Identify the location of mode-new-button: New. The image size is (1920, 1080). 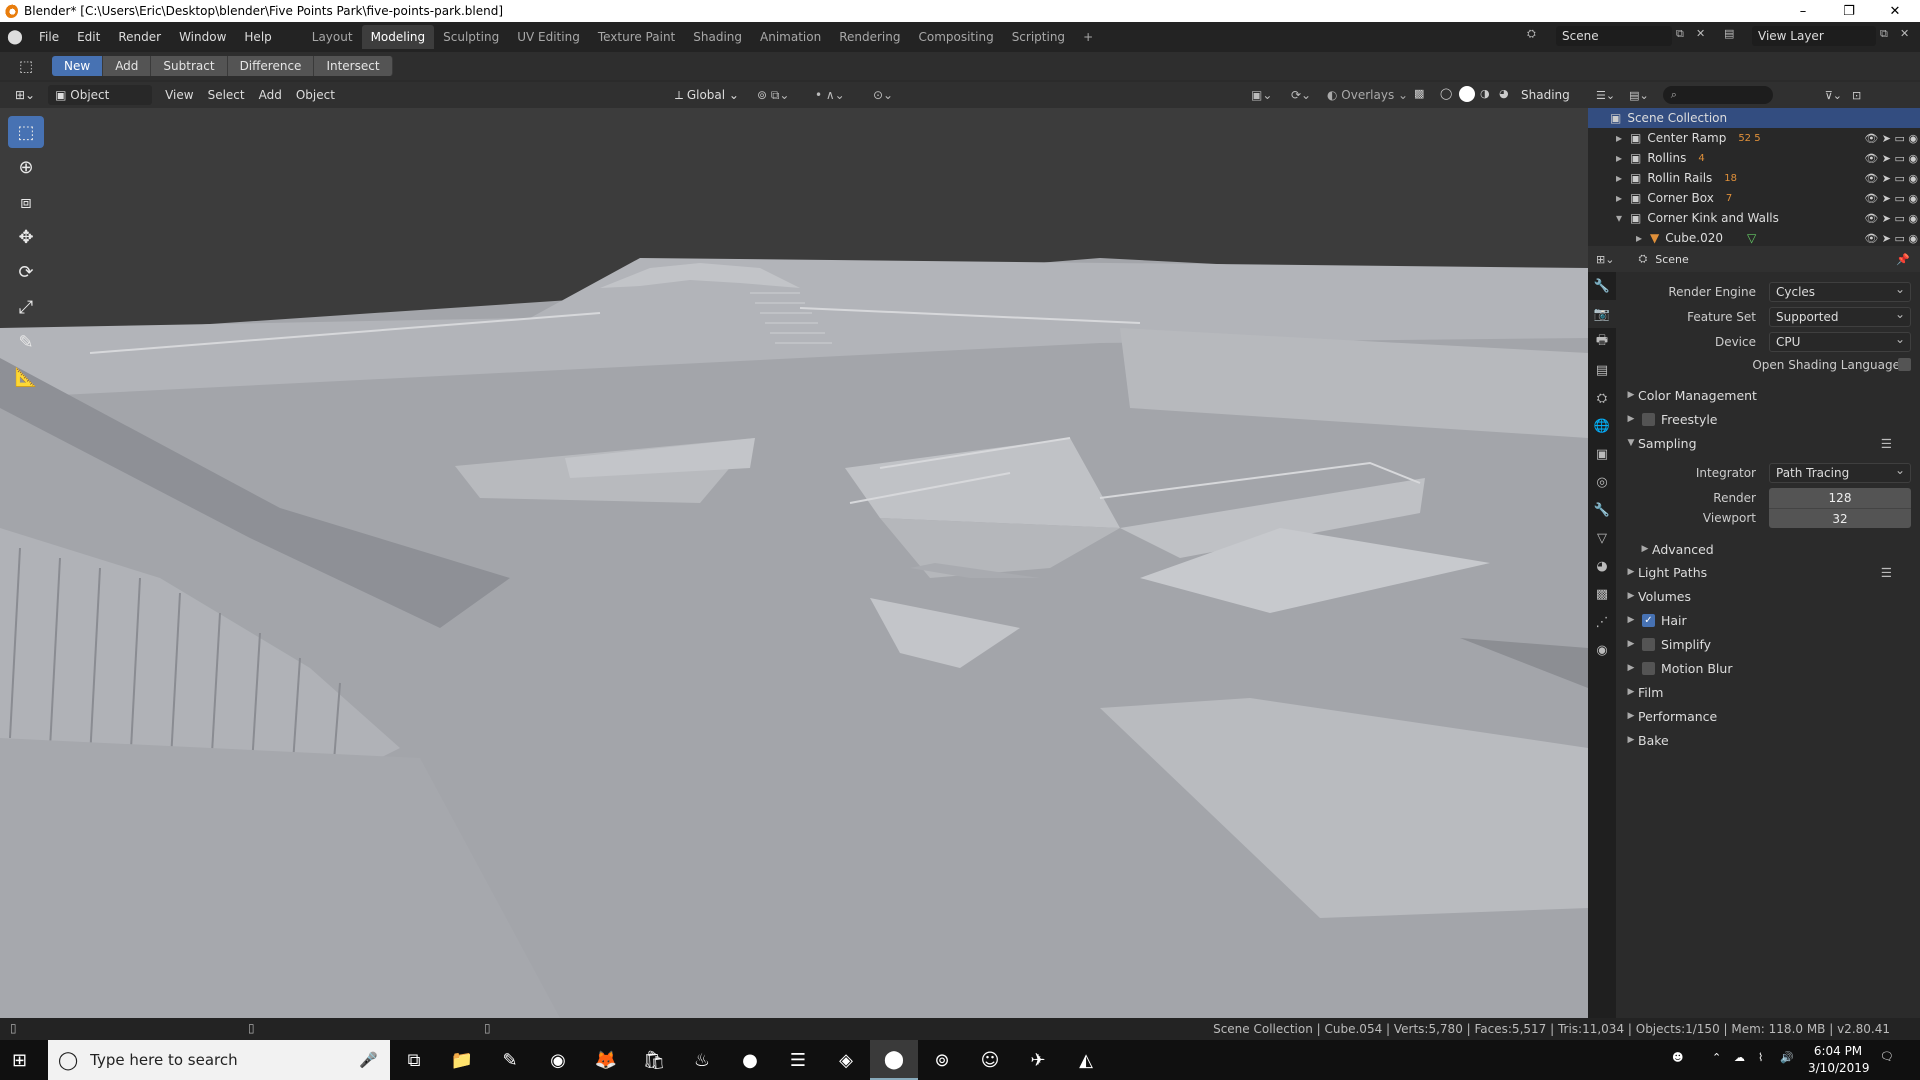
(78, 66).